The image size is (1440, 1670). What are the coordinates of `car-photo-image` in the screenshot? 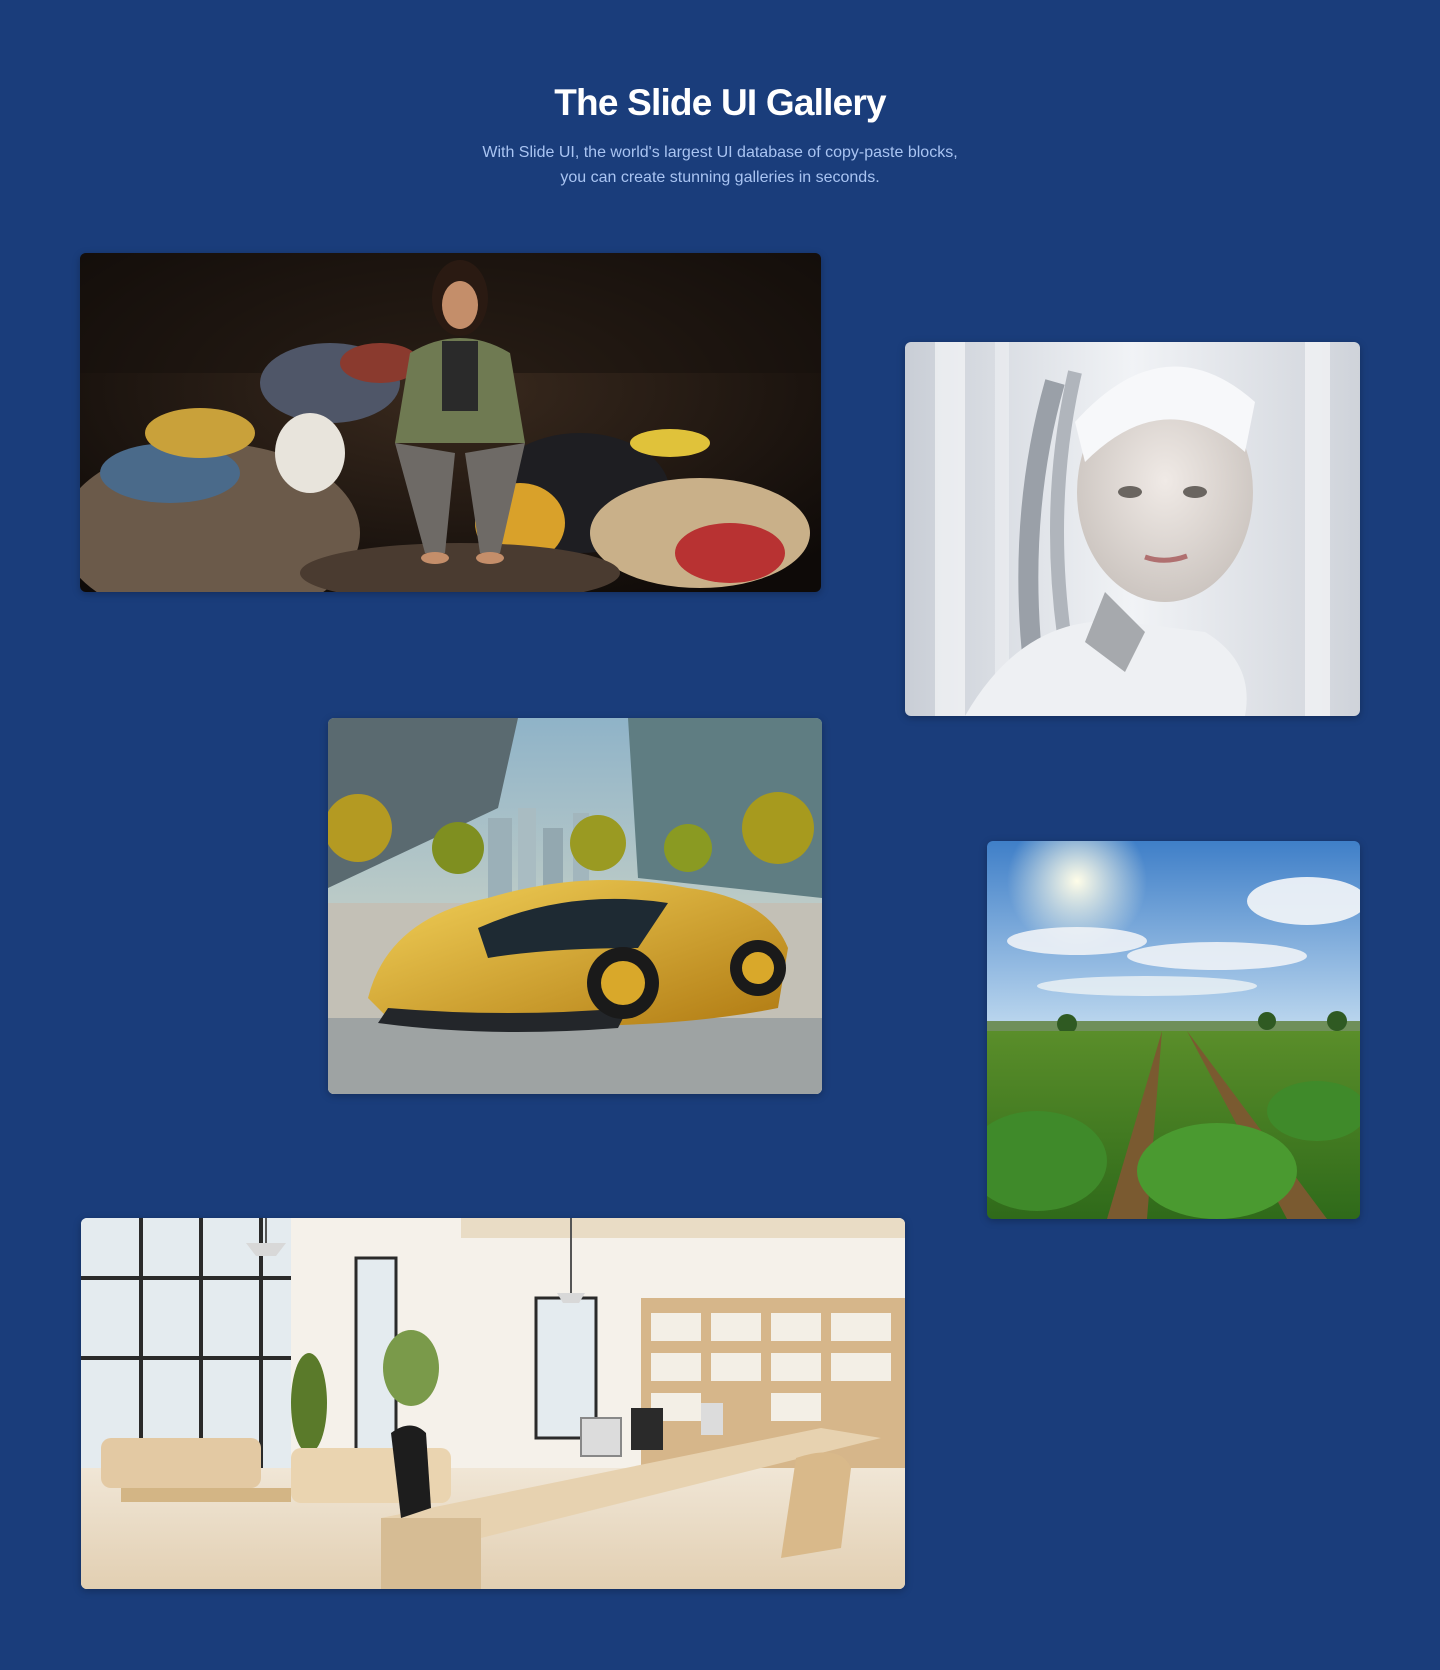 It's located at (575, 906).